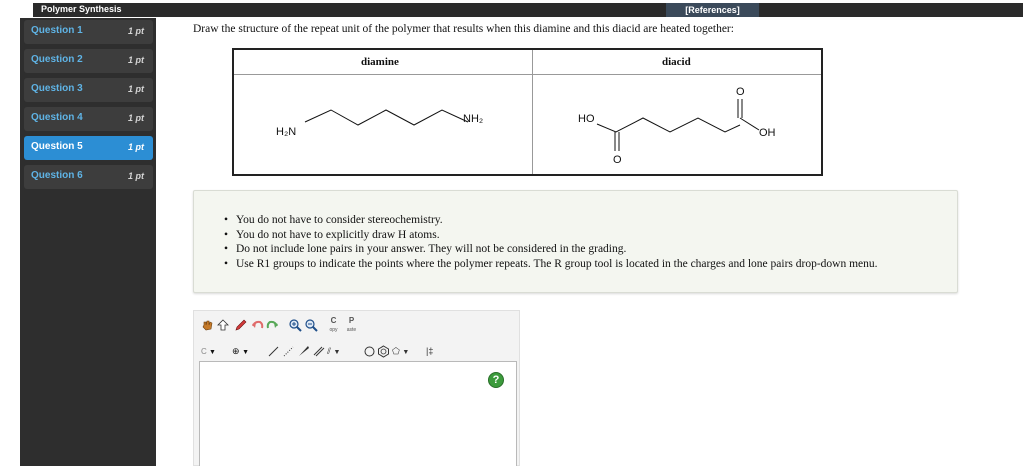  What do you see at coordinates (678, 125) in the screenshot?
I see `diacid-structure` at bounding box center [678, 125].